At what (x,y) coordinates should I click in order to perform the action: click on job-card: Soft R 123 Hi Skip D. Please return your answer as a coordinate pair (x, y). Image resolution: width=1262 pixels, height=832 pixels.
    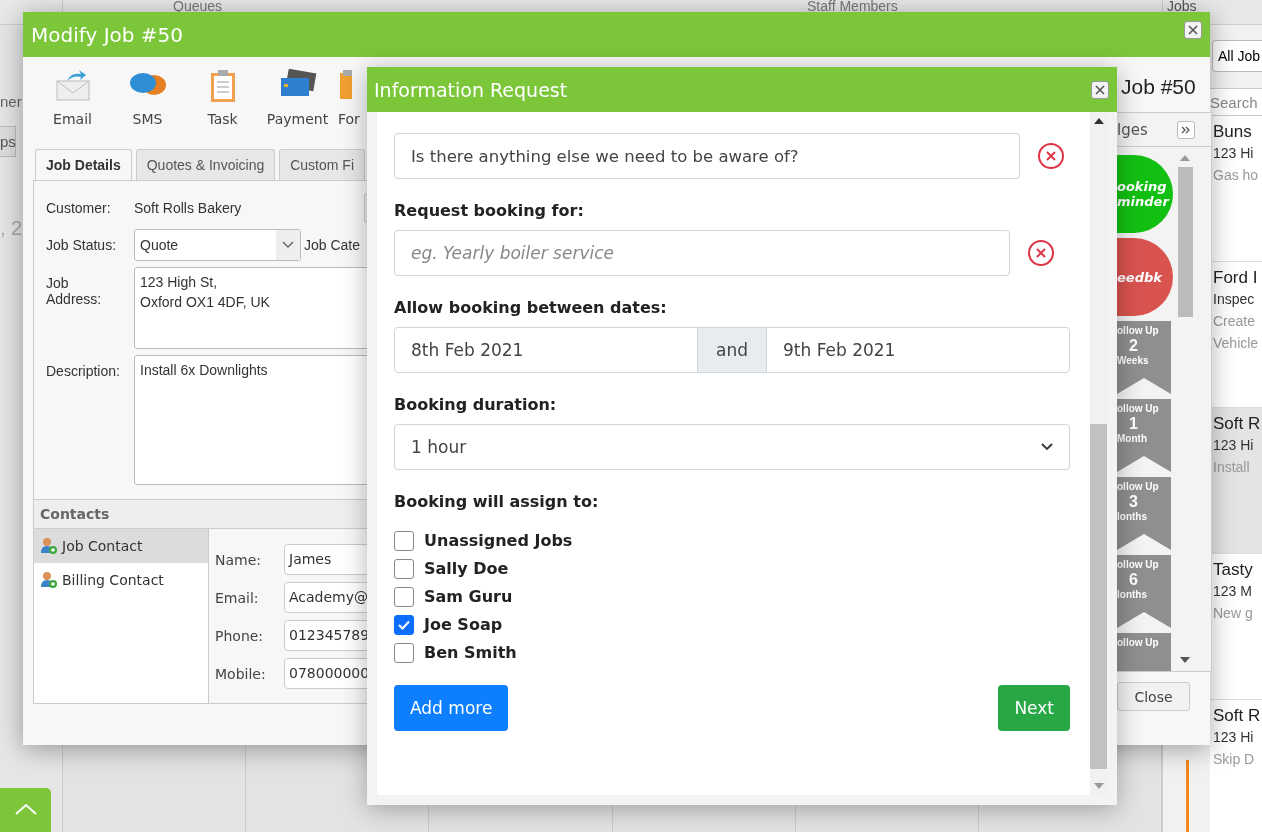
    Looking at the image, I should click on (1236, 766).